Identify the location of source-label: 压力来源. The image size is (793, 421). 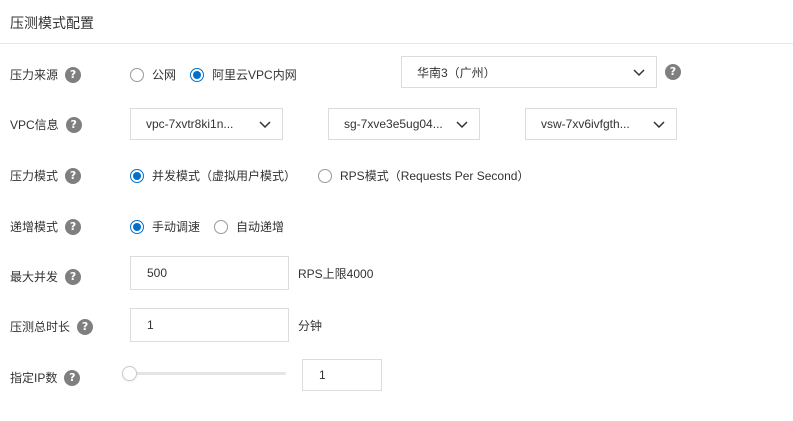
(34, 75).